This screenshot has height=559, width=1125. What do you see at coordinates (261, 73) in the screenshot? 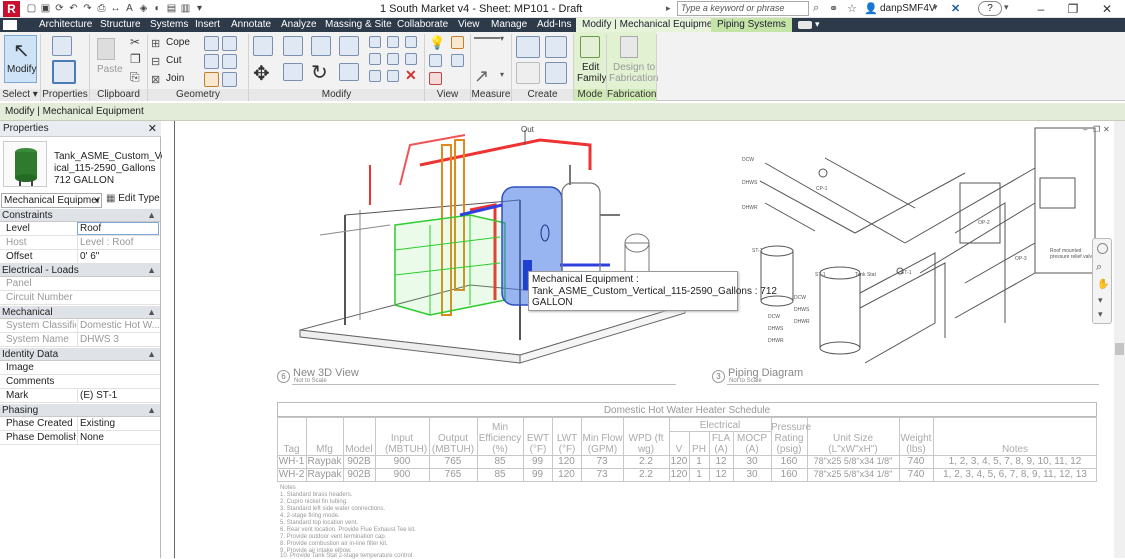
I see `move-icon: ✥` at bounding box center [261, 73].